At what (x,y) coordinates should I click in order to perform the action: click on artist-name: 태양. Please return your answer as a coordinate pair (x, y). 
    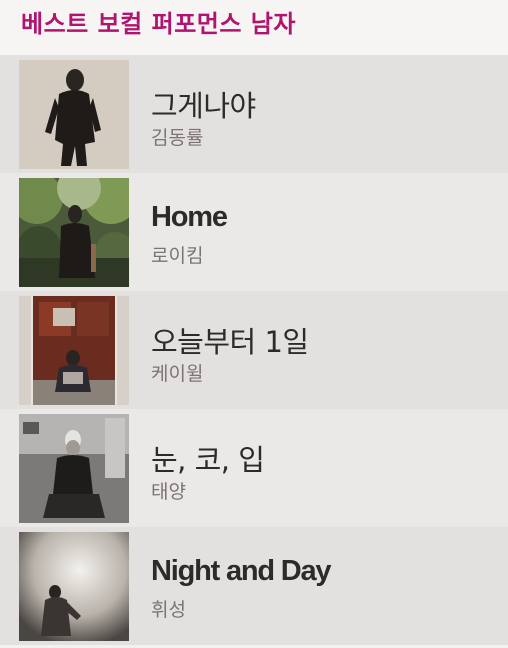
    Looking at the image, I should click on (168, 492).